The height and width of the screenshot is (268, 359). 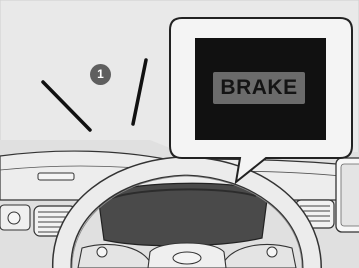 I want to click on defrost-vent-left, so click(x=56, y=176).